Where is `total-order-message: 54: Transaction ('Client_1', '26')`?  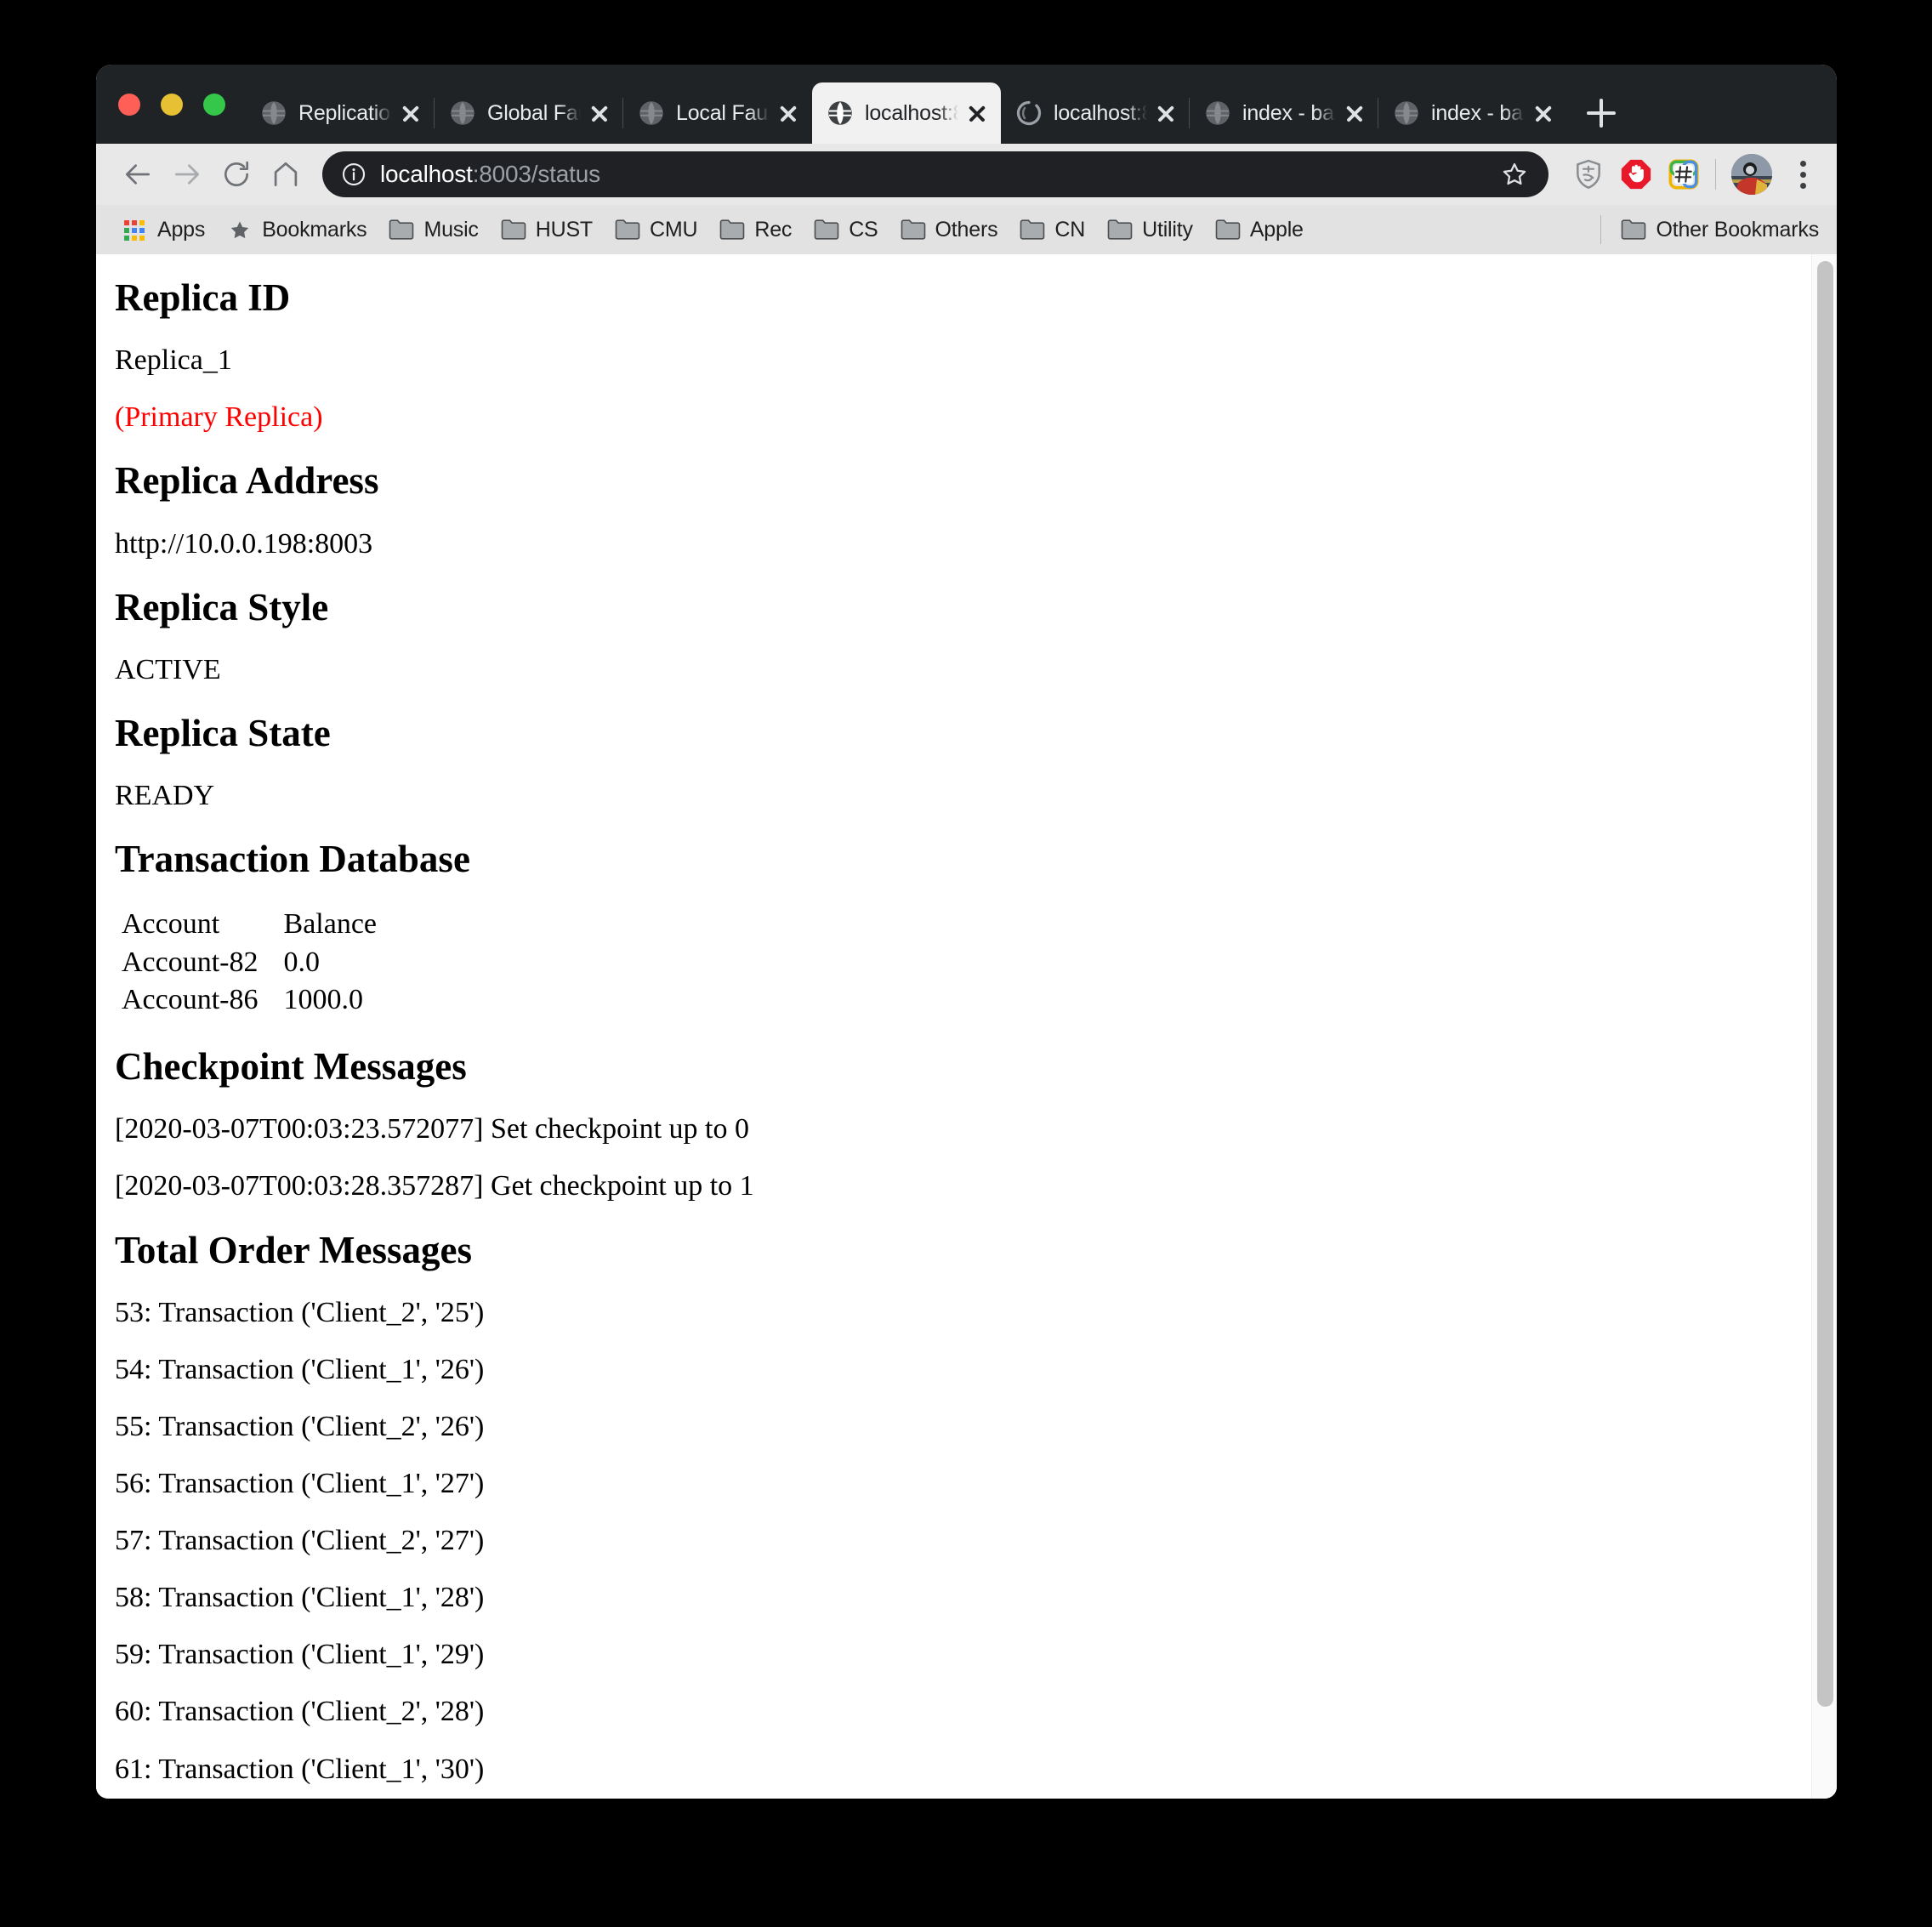 total-order-message: 54: Transaction ('Client_1', '26') is located at coordinates (300, 1369).